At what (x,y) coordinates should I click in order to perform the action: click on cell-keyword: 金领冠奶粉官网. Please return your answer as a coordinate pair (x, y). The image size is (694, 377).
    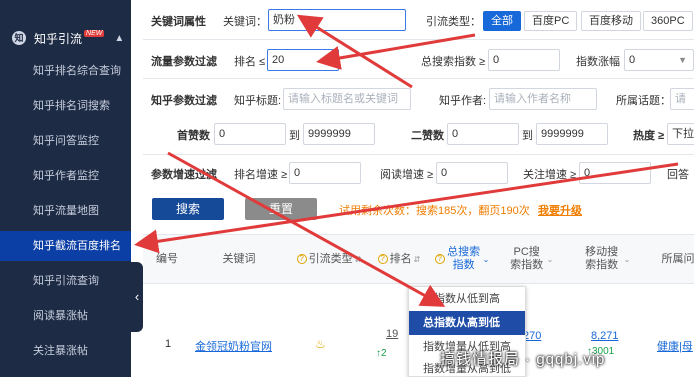
    Looking at the image, I should click on (233, 346).